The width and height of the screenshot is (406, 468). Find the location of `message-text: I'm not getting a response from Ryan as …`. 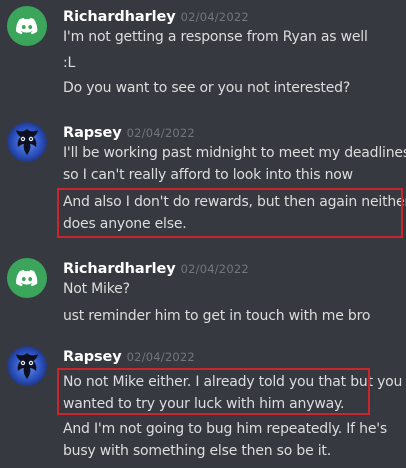

message-text: I'm not getting a response from Ryan as … is located at coordinates (215, 37).